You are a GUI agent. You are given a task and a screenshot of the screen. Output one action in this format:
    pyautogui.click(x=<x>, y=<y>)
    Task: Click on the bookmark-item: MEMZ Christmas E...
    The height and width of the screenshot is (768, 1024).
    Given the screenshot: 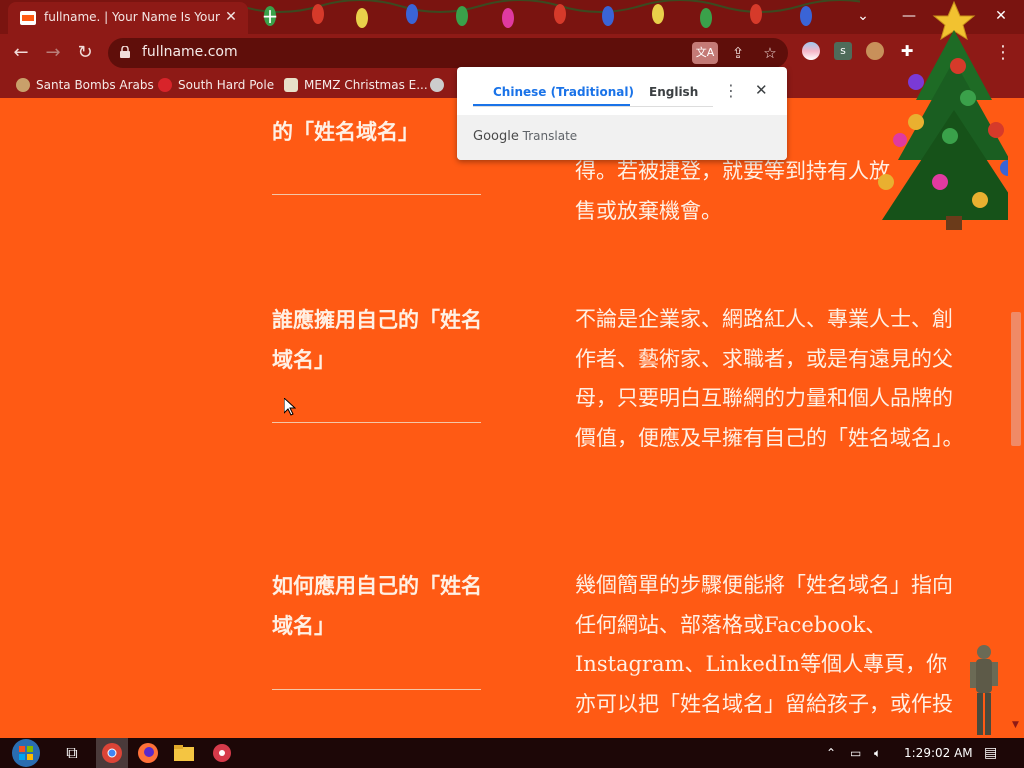 What is the action you would take?
    pyautogui.click(x=356, y=85)
    